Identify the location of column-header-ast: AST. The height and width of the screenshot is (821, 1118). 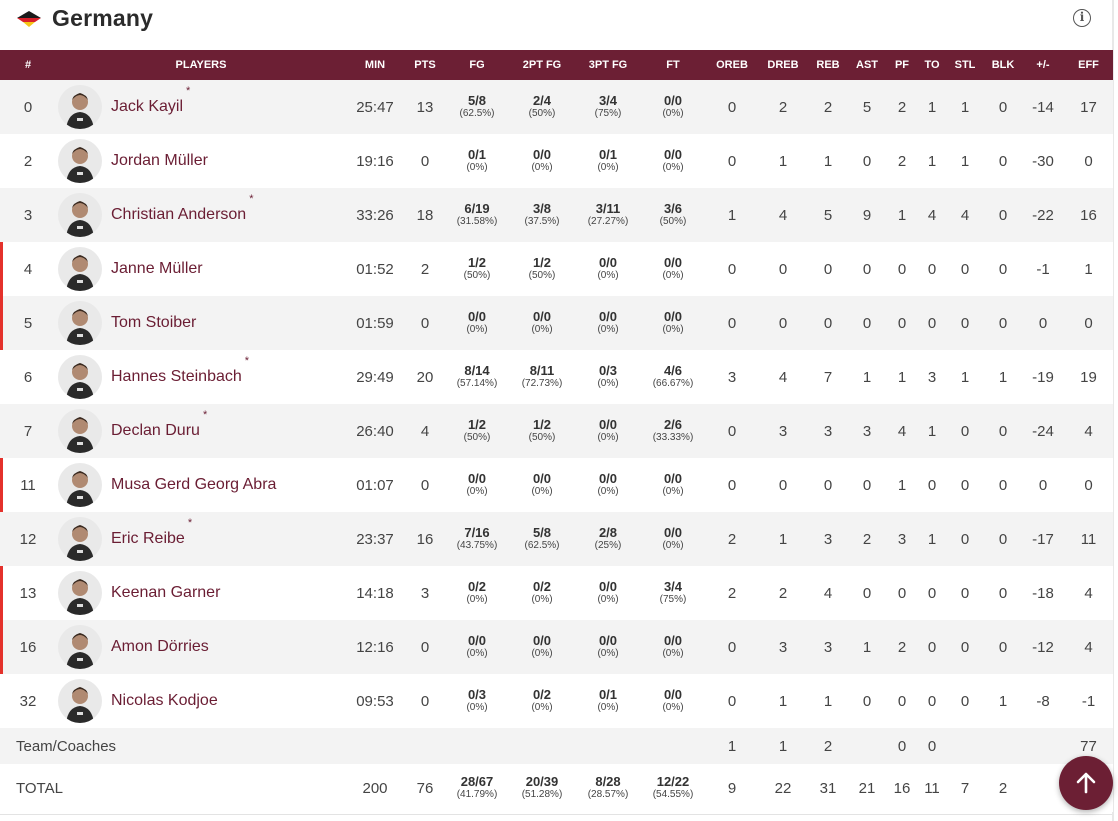
(867, 65).